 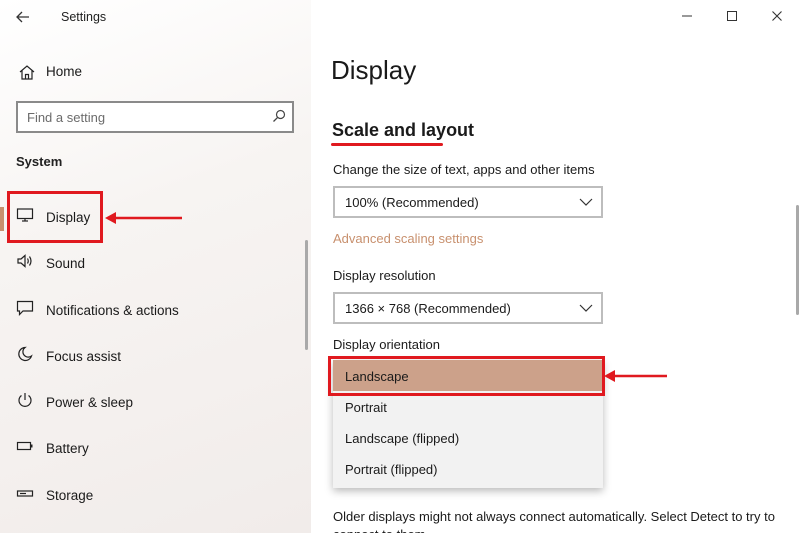 I want to click on close-button, so click(x=777, y=16).